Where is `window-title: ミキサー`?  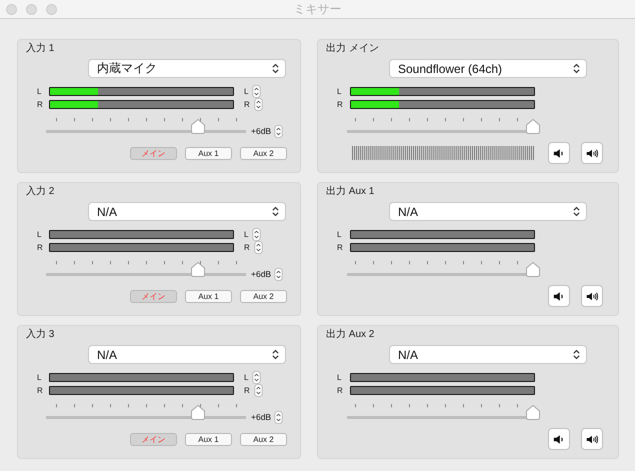
window-title: ミキサー is located at coordinates (318, 9).